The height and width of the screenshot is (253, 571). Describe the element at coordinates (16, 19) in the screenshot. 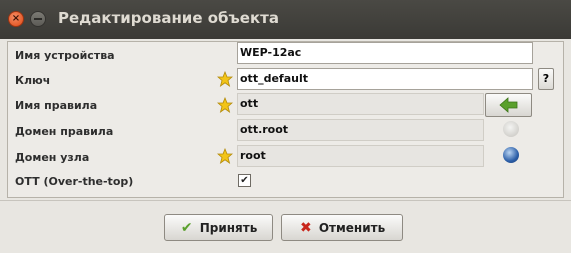

I see `close-window-button: ×` at that location.